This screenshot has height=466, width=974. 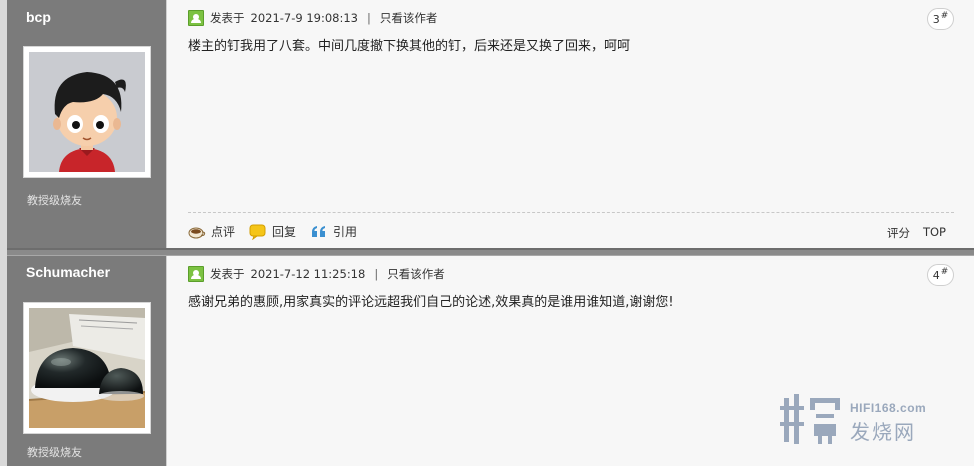 I want to click on author-name: bcp, so click(x=38, y=17).